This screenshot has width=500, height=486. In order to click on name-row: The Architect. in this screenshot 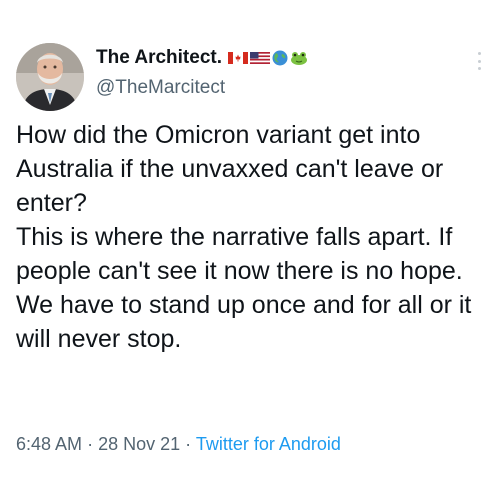, I will do `click(202, 58)`.